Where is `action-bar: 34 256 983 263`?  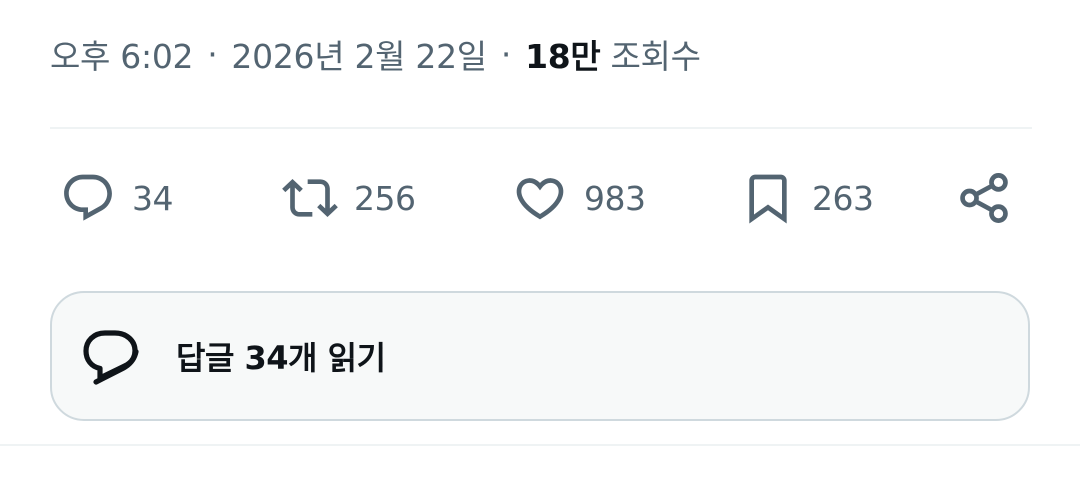
action-bar: 34 256 983 263 is located at coordinates (541, 198).